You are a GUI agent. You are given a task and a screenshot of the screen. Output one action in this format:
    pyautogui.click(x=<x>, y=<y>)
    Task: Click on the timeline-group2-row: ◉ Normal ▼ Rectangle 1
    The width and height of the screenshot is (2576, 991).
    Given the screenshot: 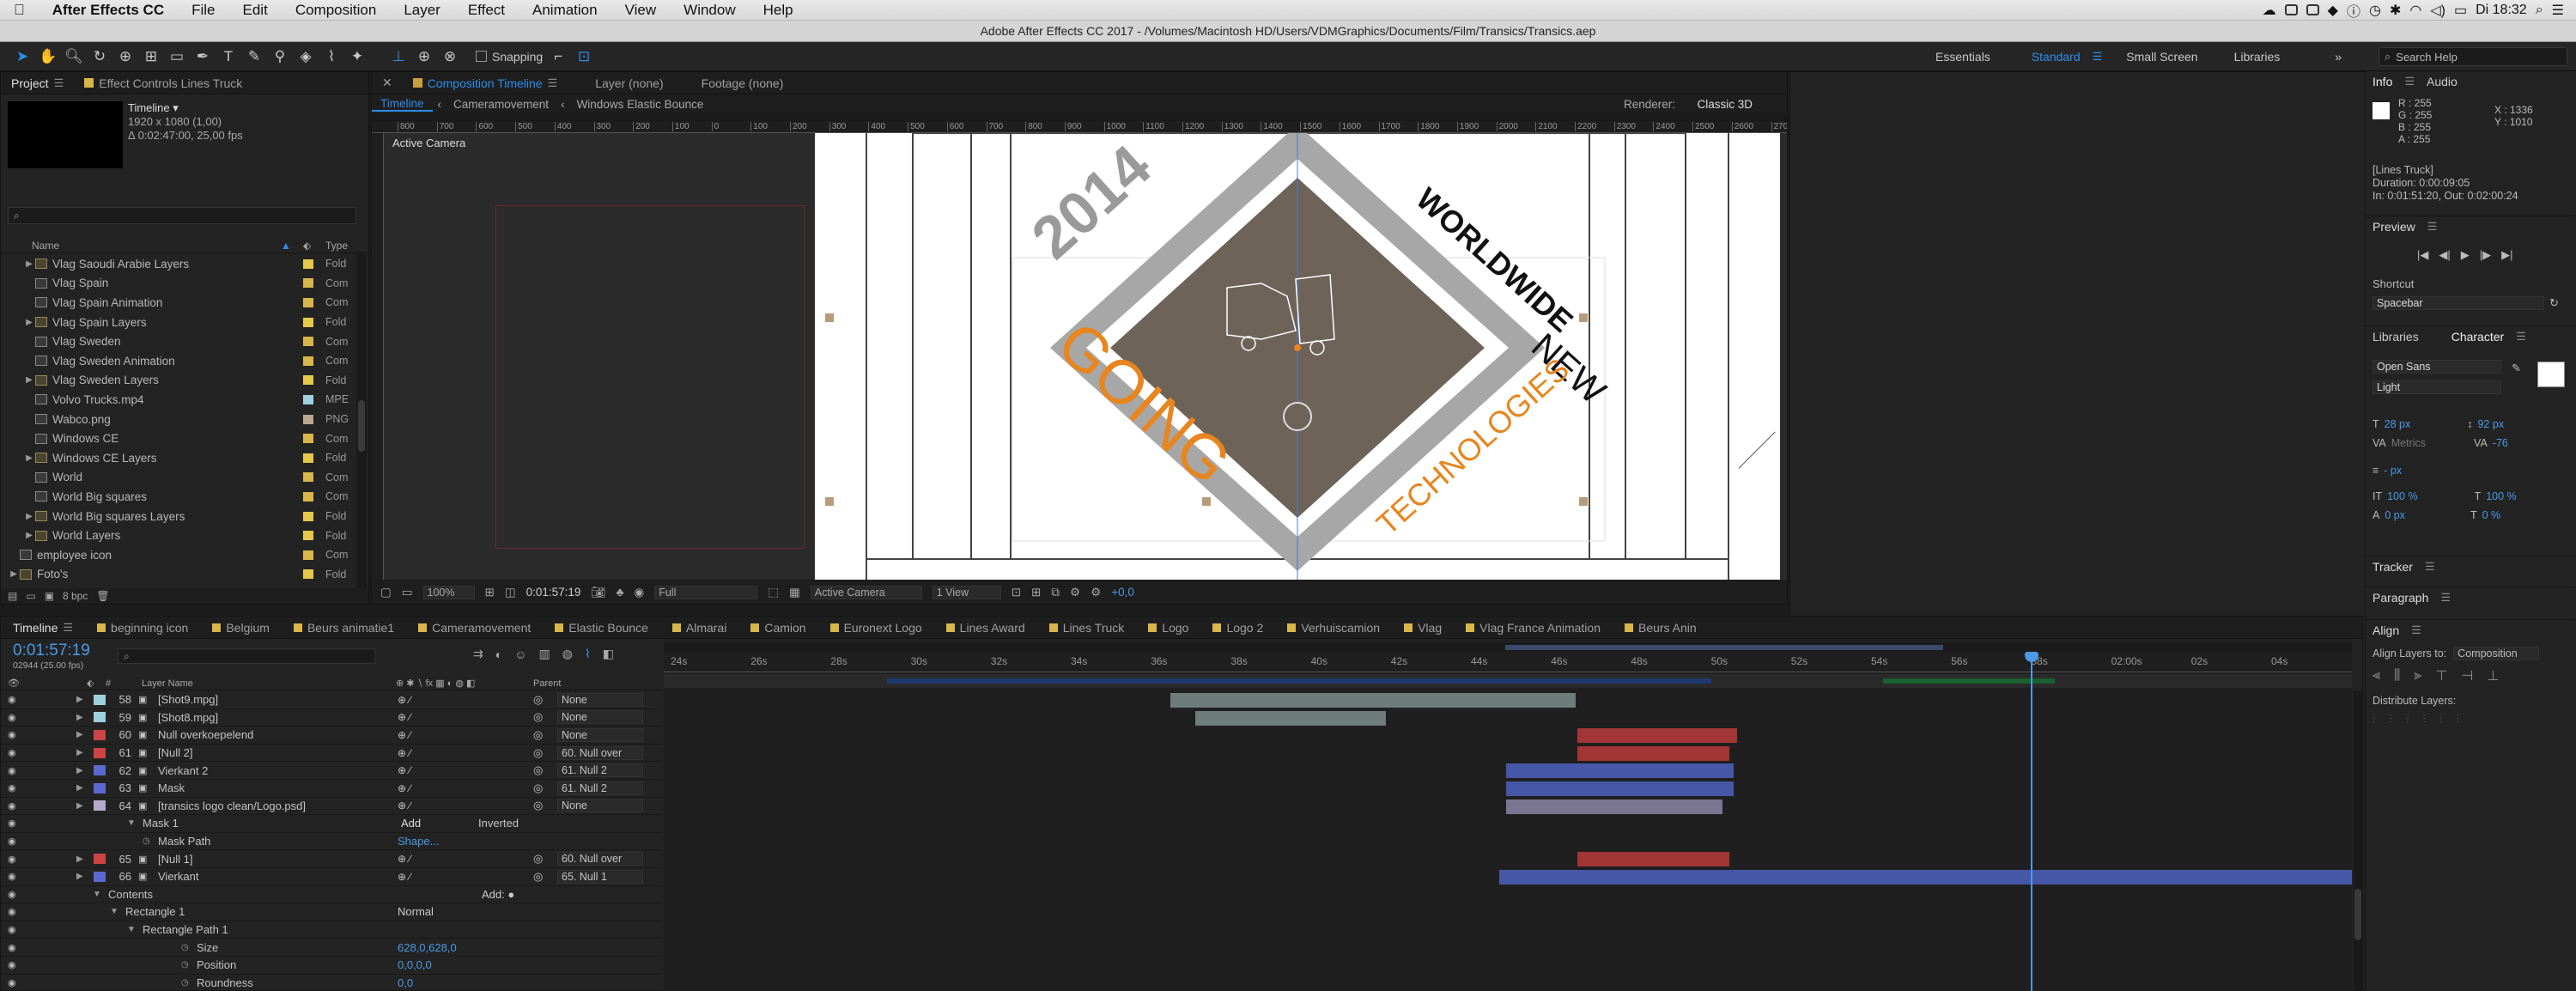 What is the action you would take?
    pyautogui.click(x=332, y=912)
    